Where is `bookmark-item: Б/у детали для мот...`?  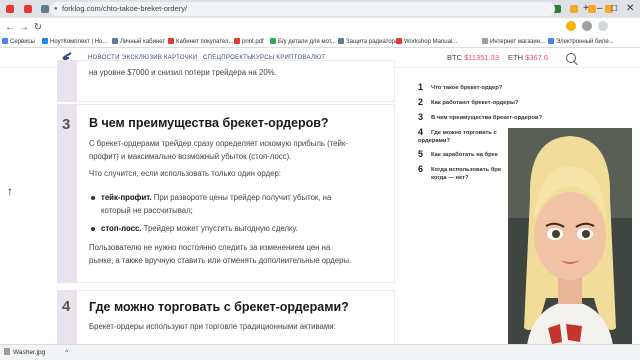
bookmark-item: Б/у детали для мот... is located at coordinates (303, 42).